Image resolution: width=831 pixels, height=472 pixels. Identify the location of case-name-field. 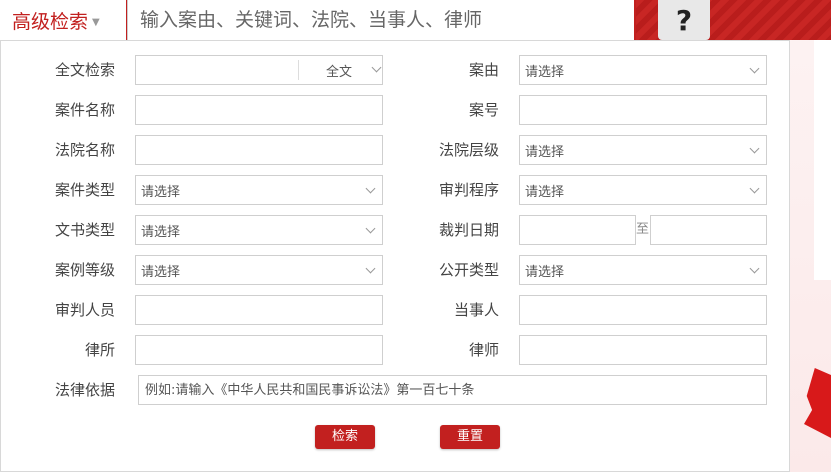
(259, 110).